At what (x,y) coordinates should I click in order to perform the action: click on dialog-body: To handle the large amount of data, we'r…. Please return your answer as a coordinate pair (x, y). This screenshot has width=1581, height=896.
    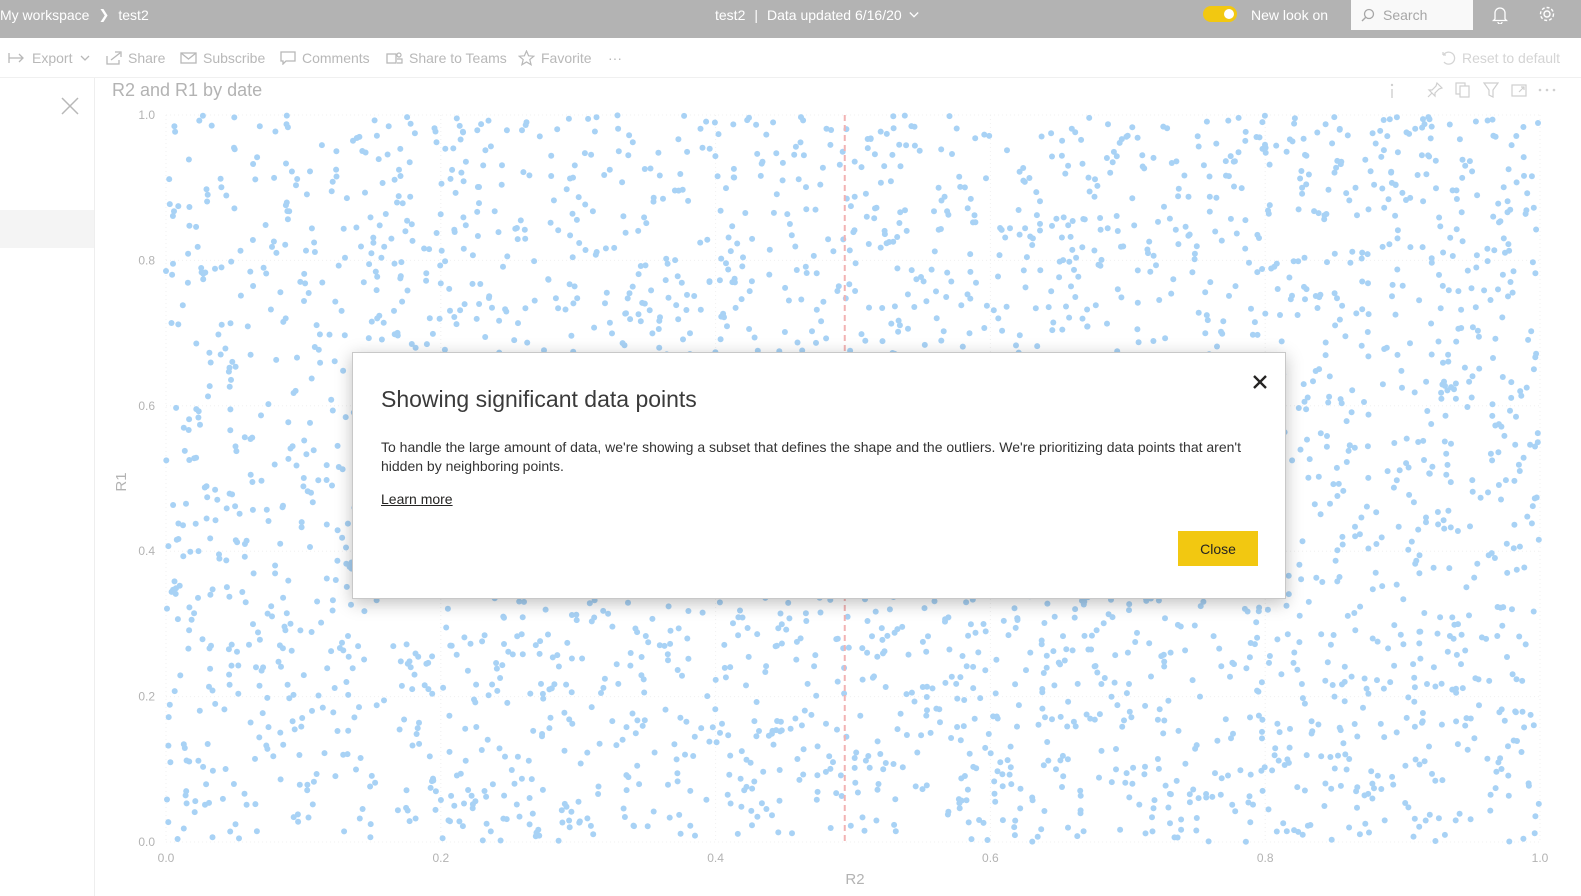
    Looking at the image, I should click on (811, 456).